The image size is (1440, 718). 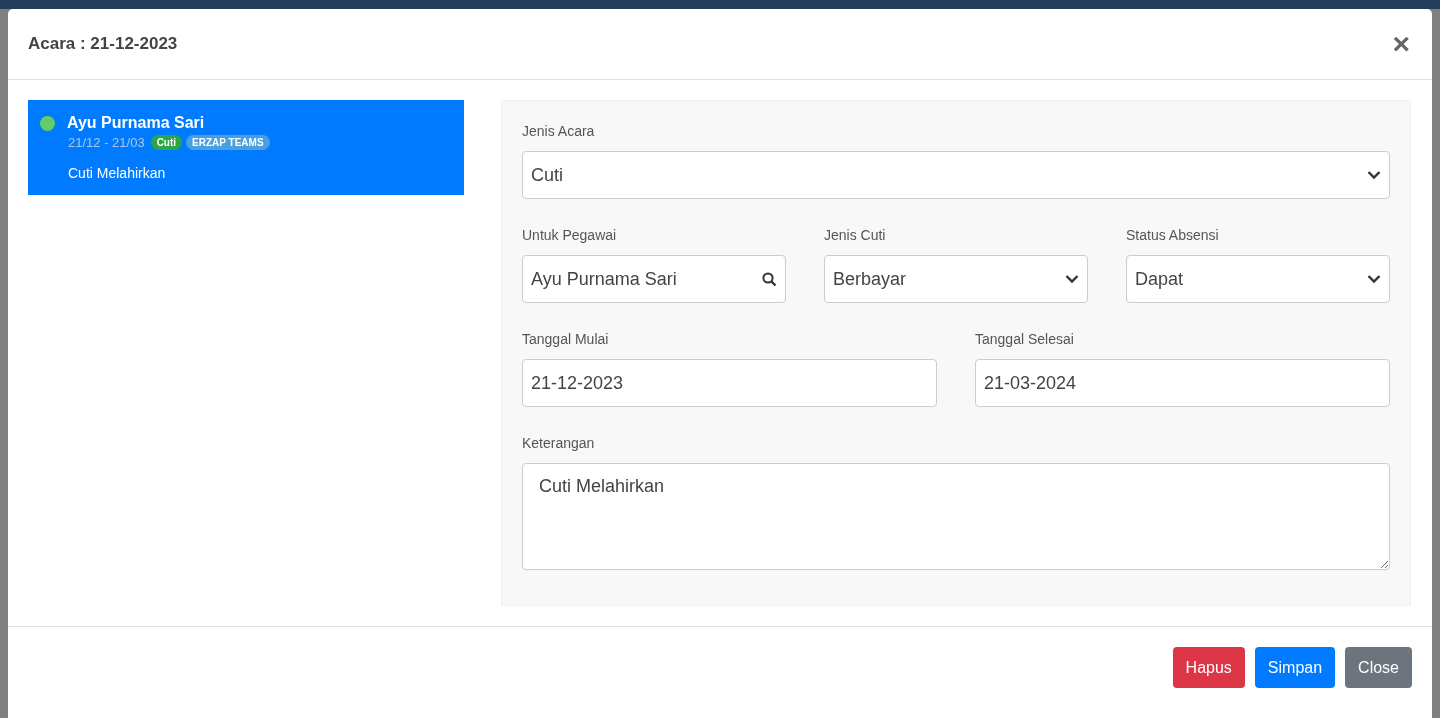 I want to click on action-button: Close, so click(x=1378, y=667).